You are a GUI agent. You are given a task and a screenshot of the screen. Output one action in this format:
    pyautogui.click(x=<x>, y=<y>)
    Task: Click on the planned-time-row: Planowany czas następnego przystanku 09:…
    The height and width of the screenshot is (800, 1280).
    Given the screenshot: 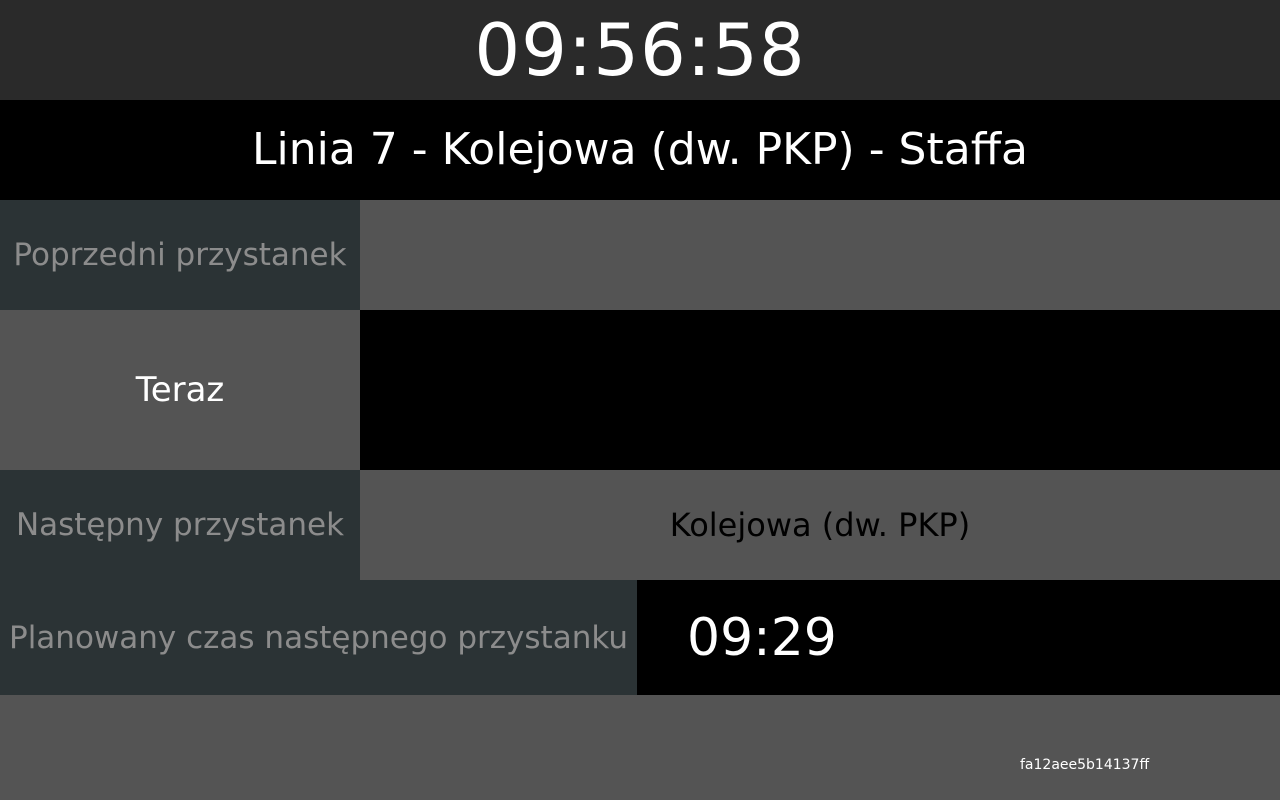 What is the action you would take?
    pyautogui.click(x=640, y=637)
    